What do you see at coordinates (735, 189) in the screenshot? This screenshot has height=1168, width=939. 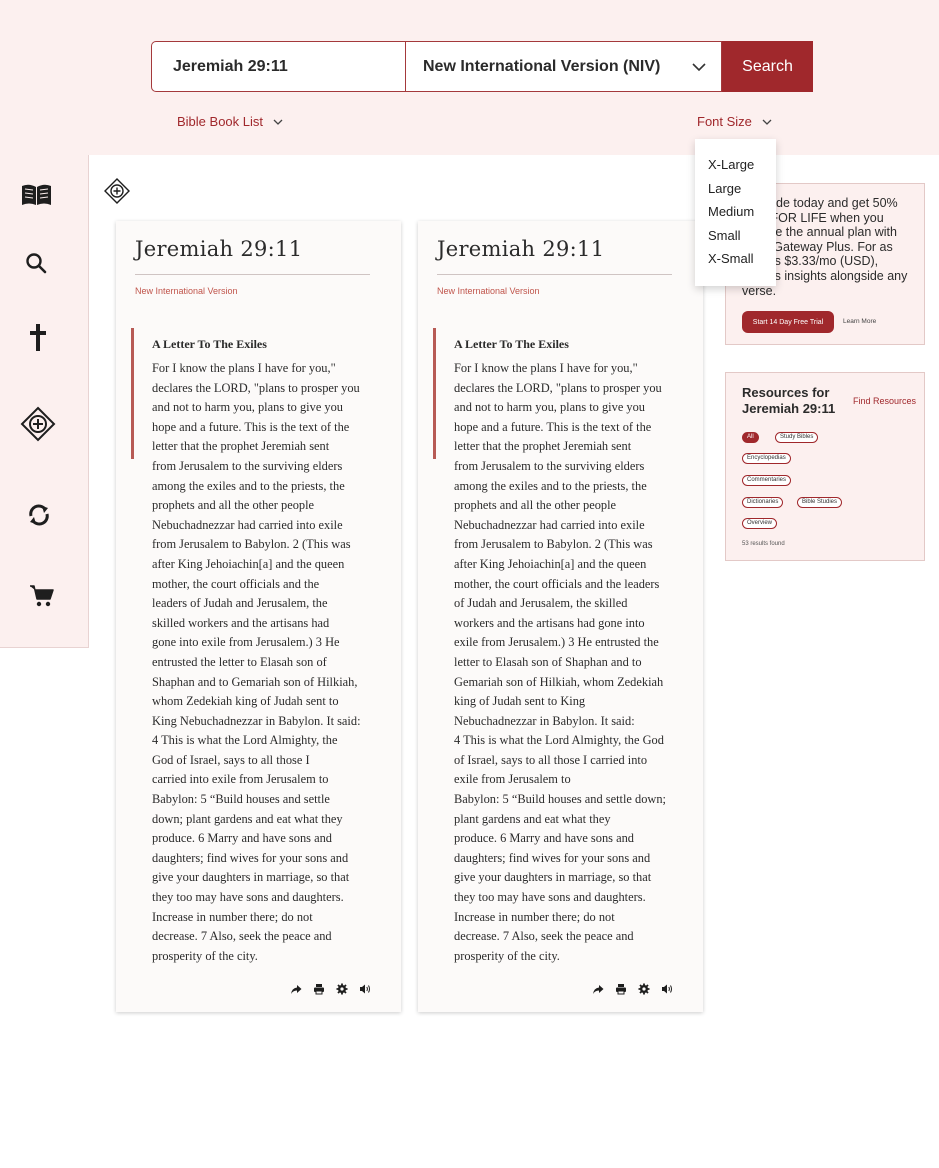 I see `font-size-option-large: Large` at bounding box center [735, 189].